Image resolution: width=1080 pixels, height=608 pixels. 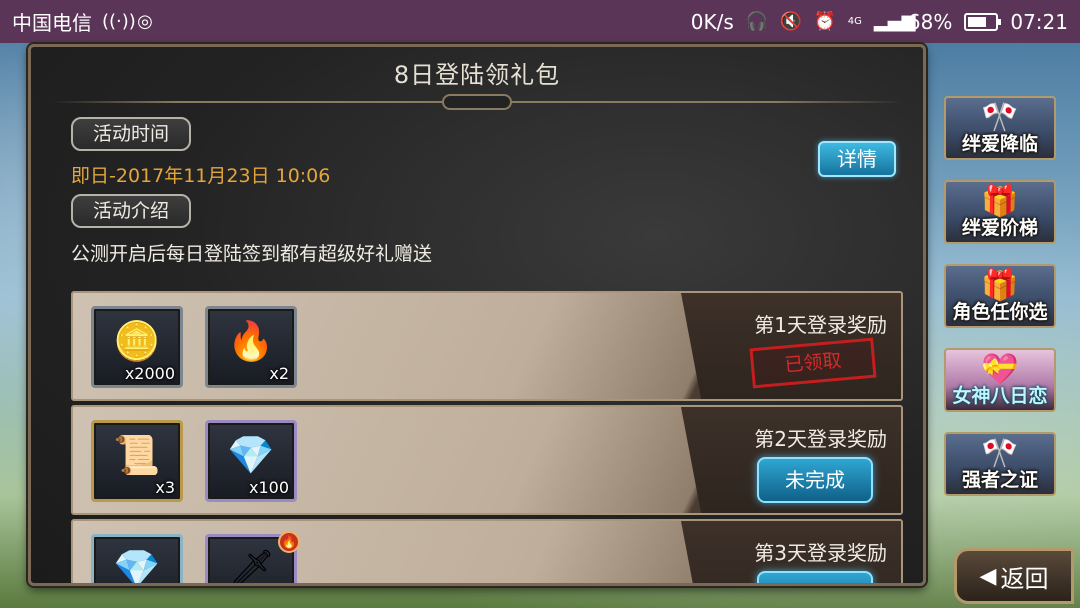 I want to click on weapon-icon: 🗡, so click(x=251, y=566).